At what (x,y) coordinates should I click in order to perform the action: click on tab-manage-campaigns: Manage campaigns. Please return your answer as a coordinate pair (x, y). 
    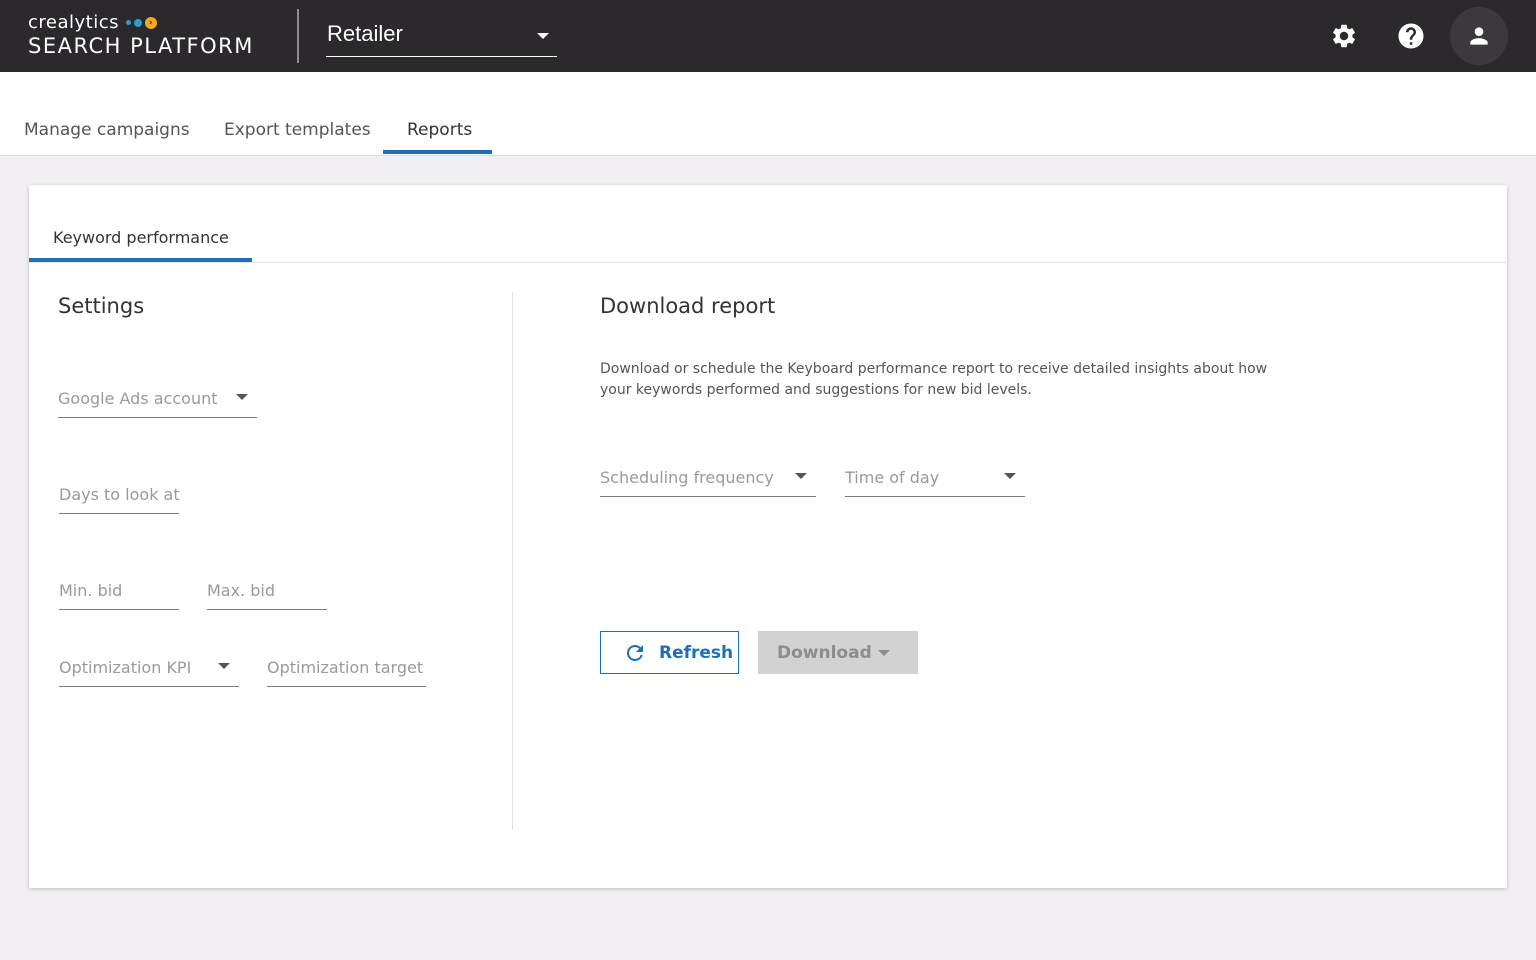
    Looking at the image, I should click on (107, 130).